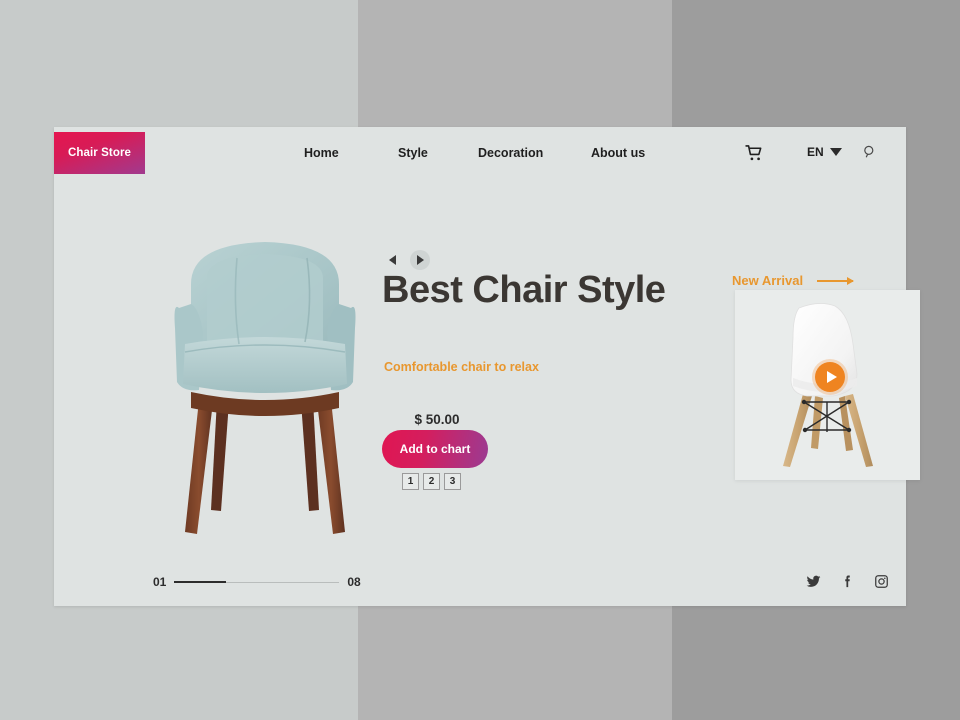 The height and width of the screenshot is (720, 960). What do you see at coordinates (461, 367) in the screenshot?
I see `page-subtitle: Comfortable chair to relax` at bounding box center [461, 367].